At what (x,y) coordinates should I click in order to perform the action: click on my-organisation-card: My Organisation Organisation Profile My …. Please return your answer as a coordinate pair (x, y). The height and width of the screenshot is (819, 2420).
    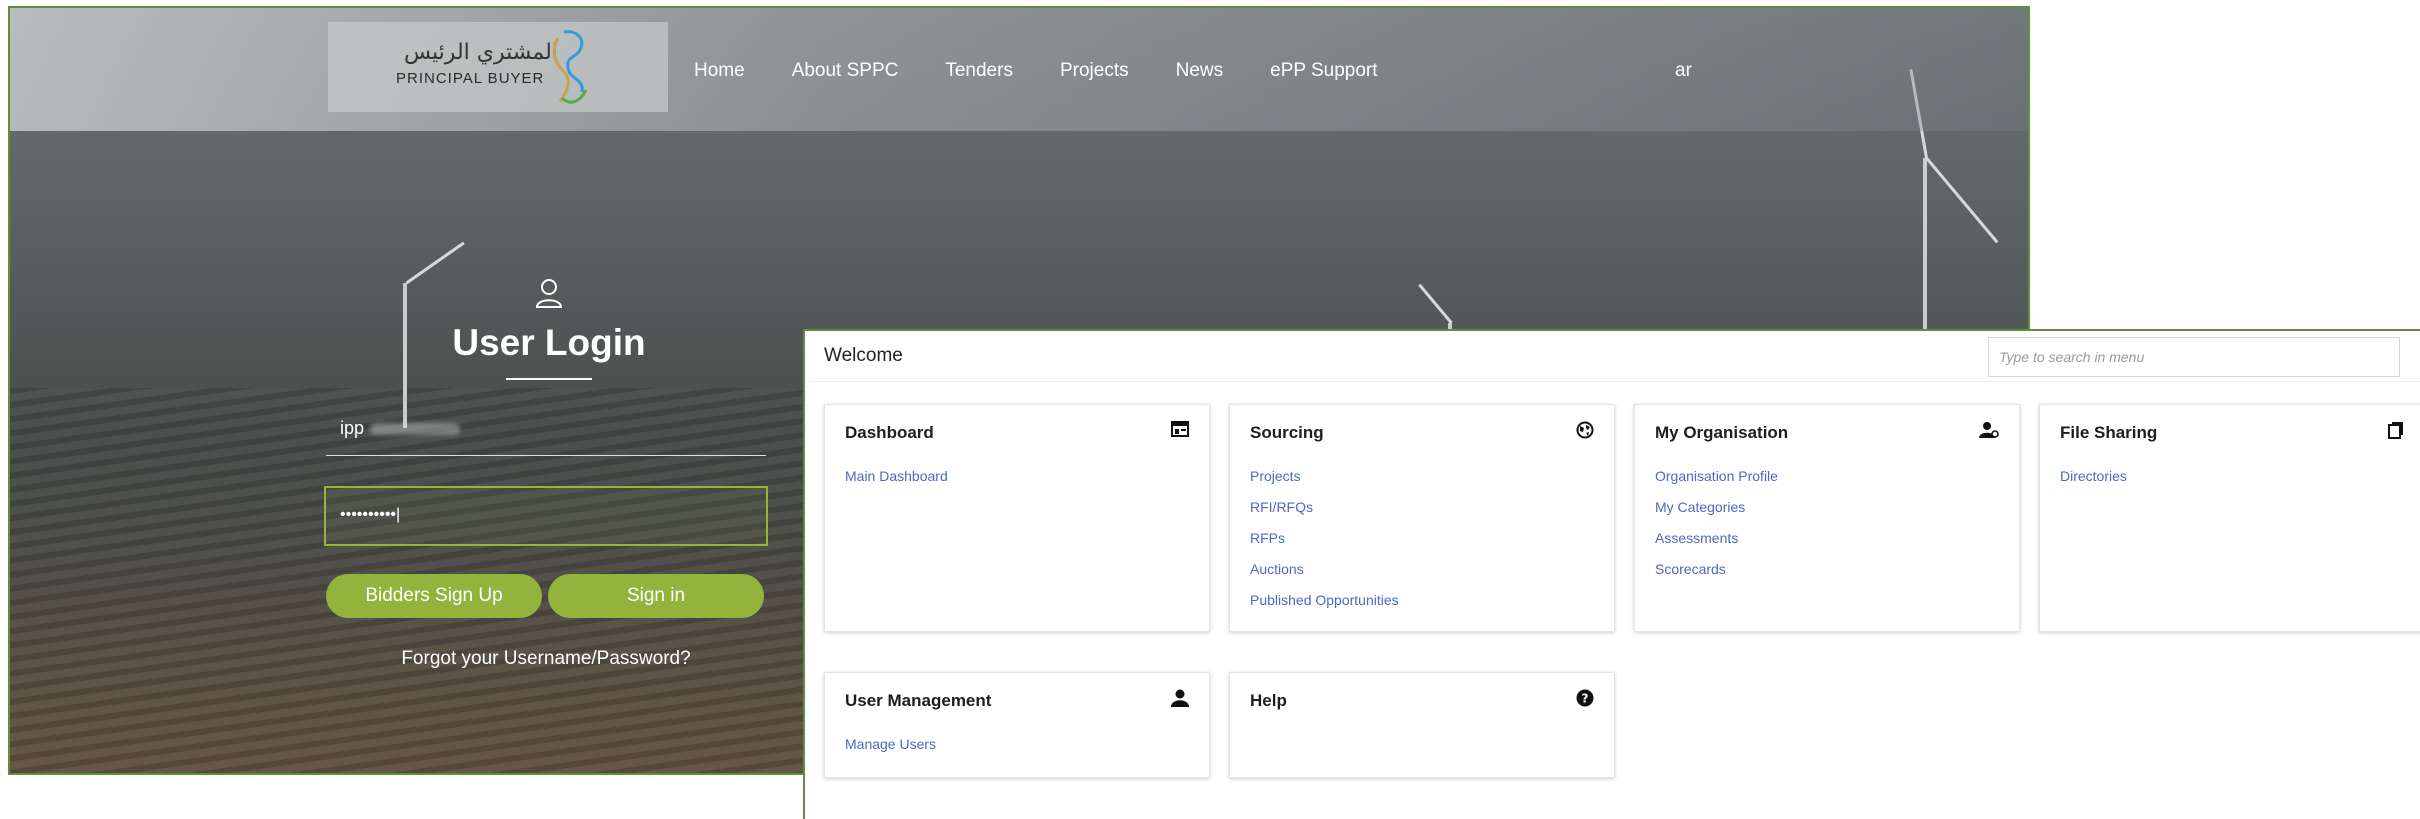
    Looking at the image, I should click on (1827, 518).